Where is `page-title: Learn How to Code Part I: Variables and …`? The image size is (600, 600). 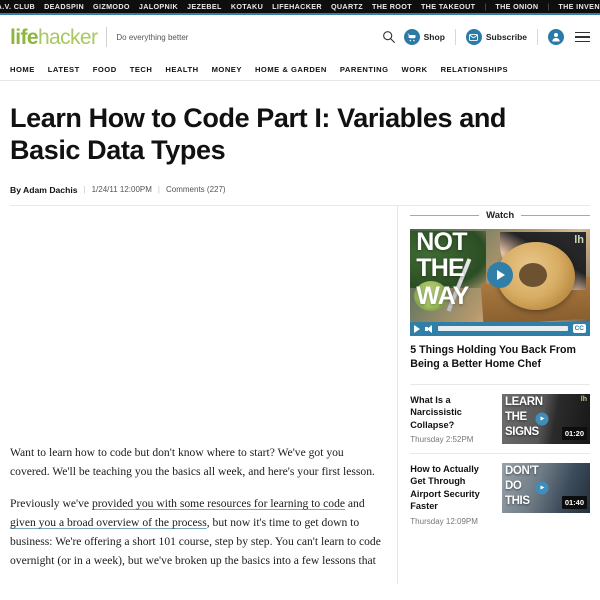
page-title: Learn How to Code Part I: Variables and … is located at coordinates (258, 134).